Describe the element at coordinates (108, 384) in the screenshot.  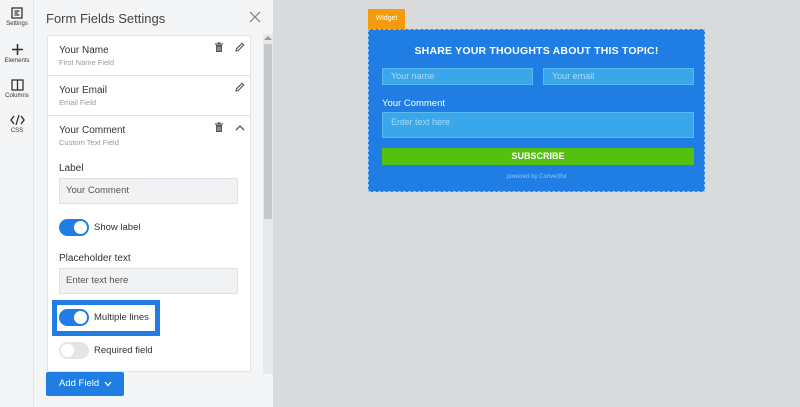
I see `chevron-down-icon` at that location.